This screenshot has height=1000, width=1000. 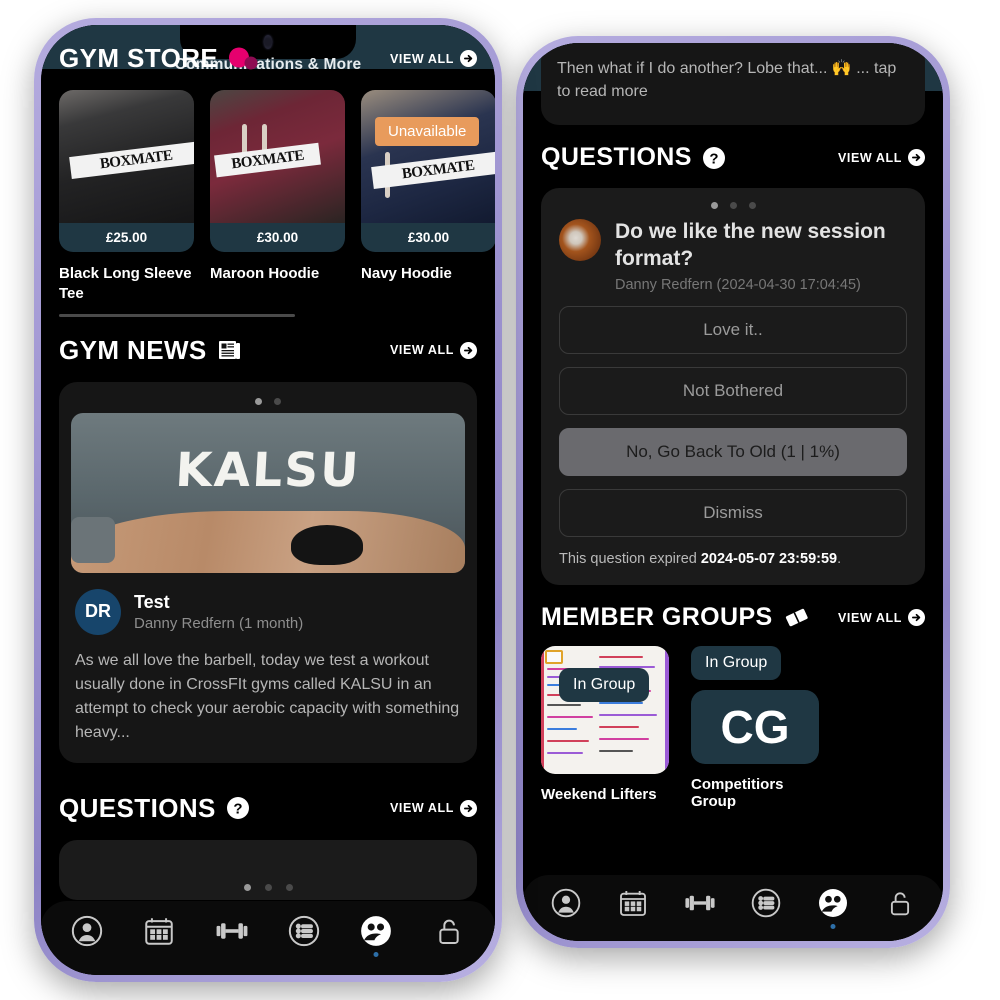 What do you see at coordinates (599, 795) in the screenshot?
I see `group-name: Weekend Lifters` at bounding box center [599, 795].